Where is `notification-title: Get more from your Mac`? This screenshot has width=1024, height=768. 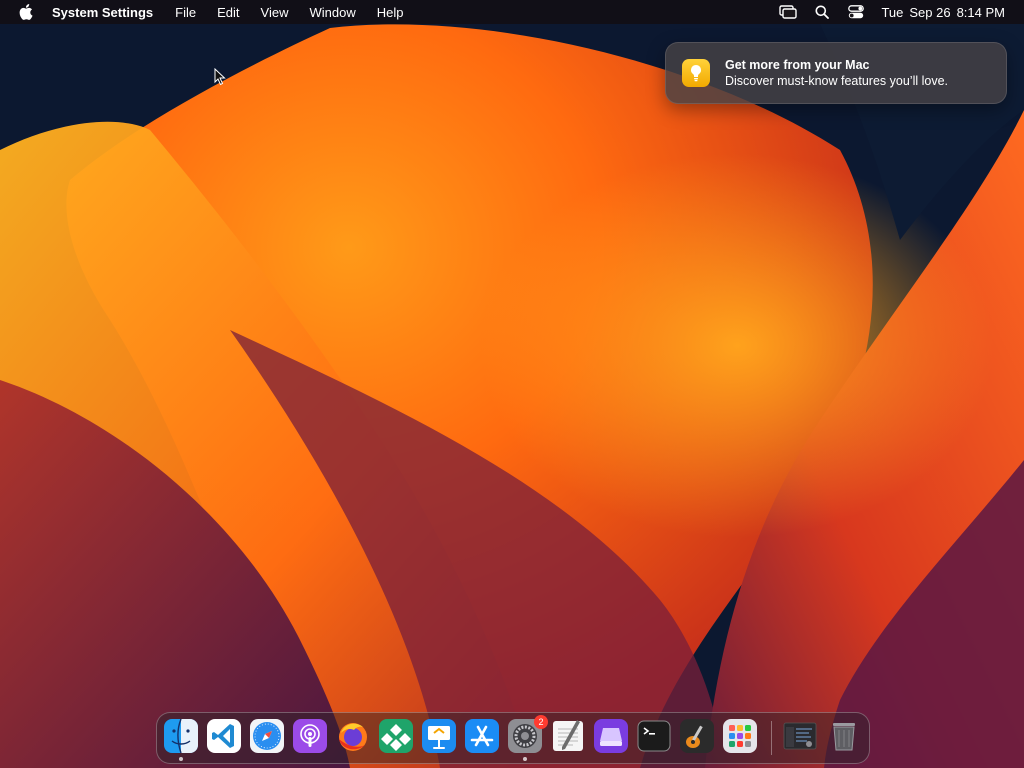
notification-title: Get more from your Mac is located at coordinates (797, 65).